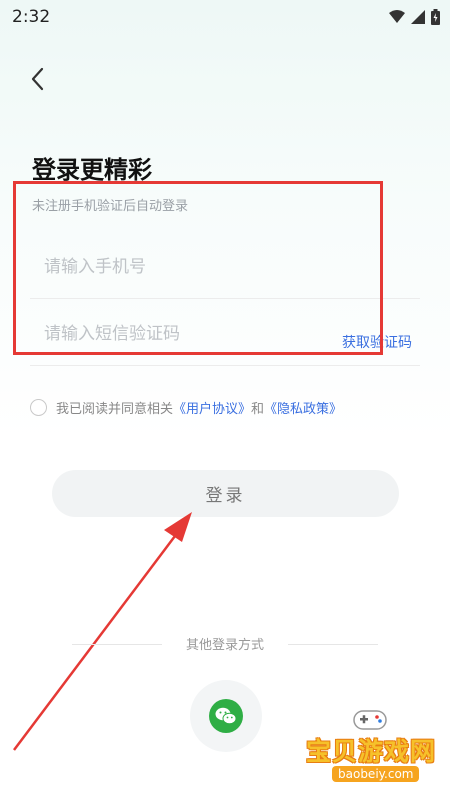  I want to click on signal-icon, so click(418, 17).